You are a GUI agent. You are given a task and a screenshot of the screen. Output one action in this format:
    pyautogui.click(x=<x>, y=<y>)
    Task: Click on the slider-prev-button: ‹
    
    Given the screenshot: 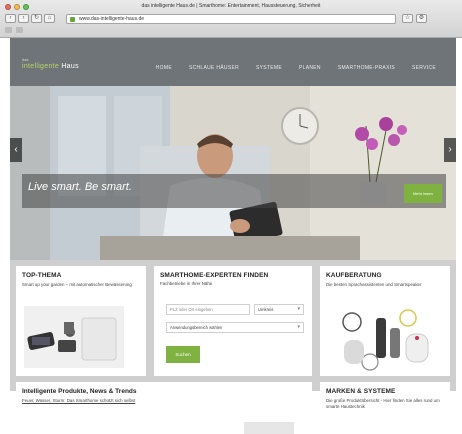 What is the action you would take?
    pyautogui.click(x=16, y=150)
    